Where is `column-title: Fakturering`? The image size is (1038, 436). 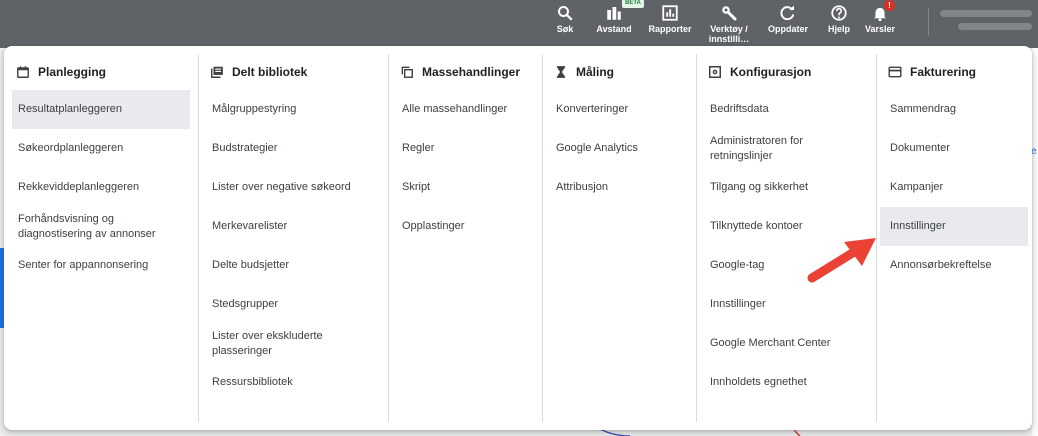
column-title: Fakturering is located at coordinates (943, 72).